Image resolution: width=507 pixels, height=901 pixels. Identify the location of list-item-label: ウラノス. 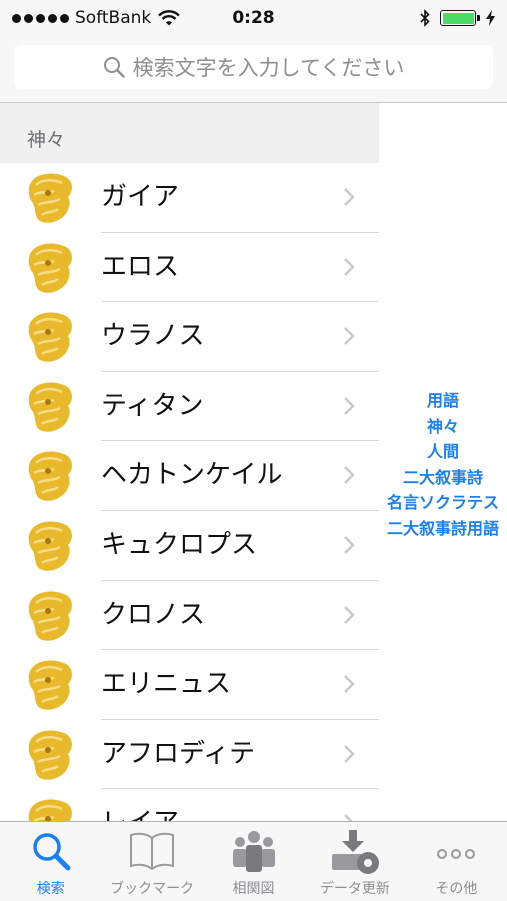
(153, 336).